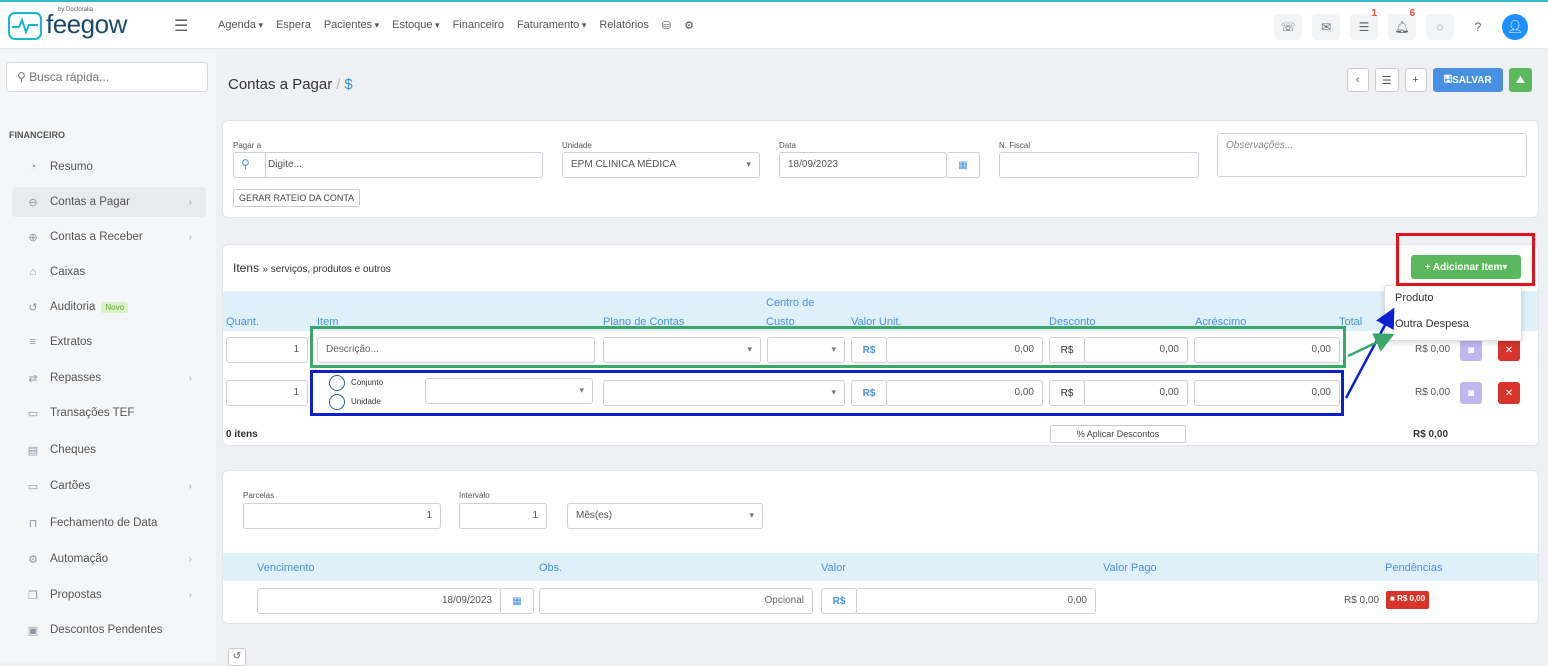 The width and height of the screenshot is (1548, 666). Describe the element at coordinates (1369, 353) in the screenshot. I see `annotation-arrows` at that location.